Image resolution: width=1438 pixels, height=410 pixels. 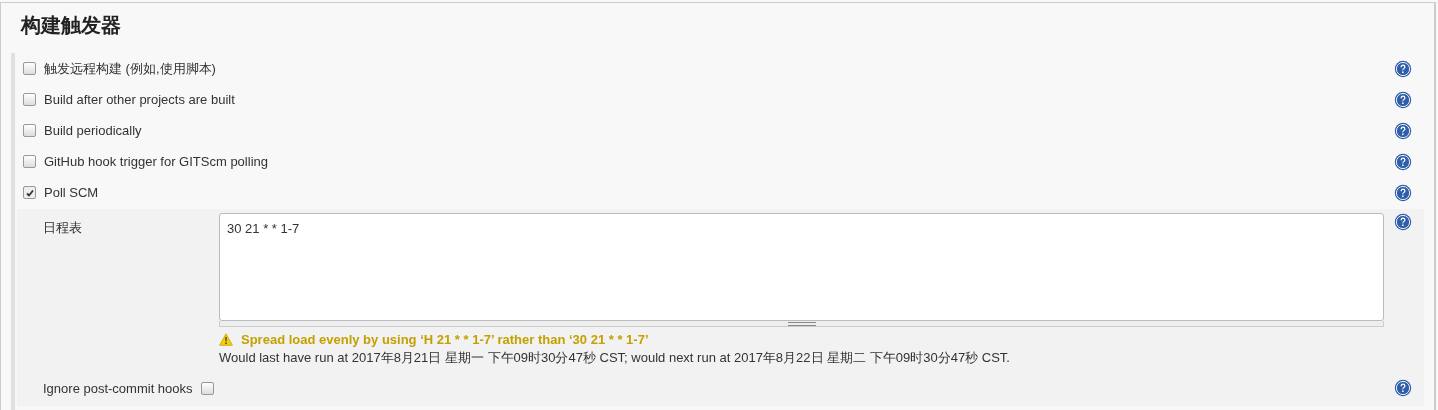 I want to click on checkbox-label: Ignore post-commit hooks, so click(x=118, y=388).